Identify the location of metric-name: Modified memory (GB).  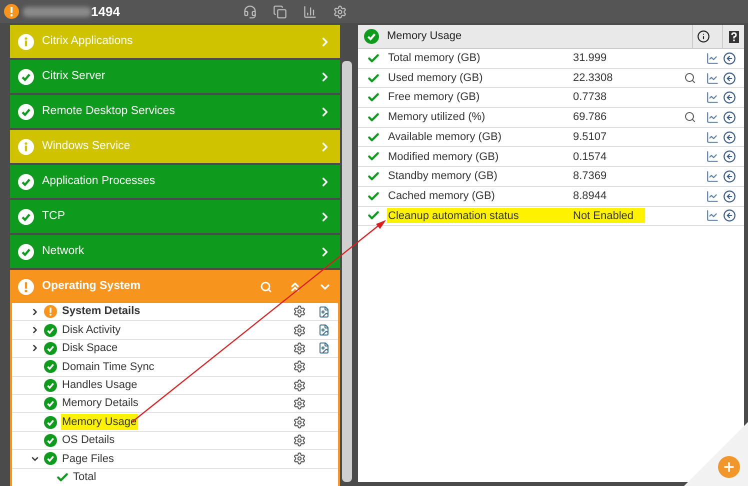
(443, 157).